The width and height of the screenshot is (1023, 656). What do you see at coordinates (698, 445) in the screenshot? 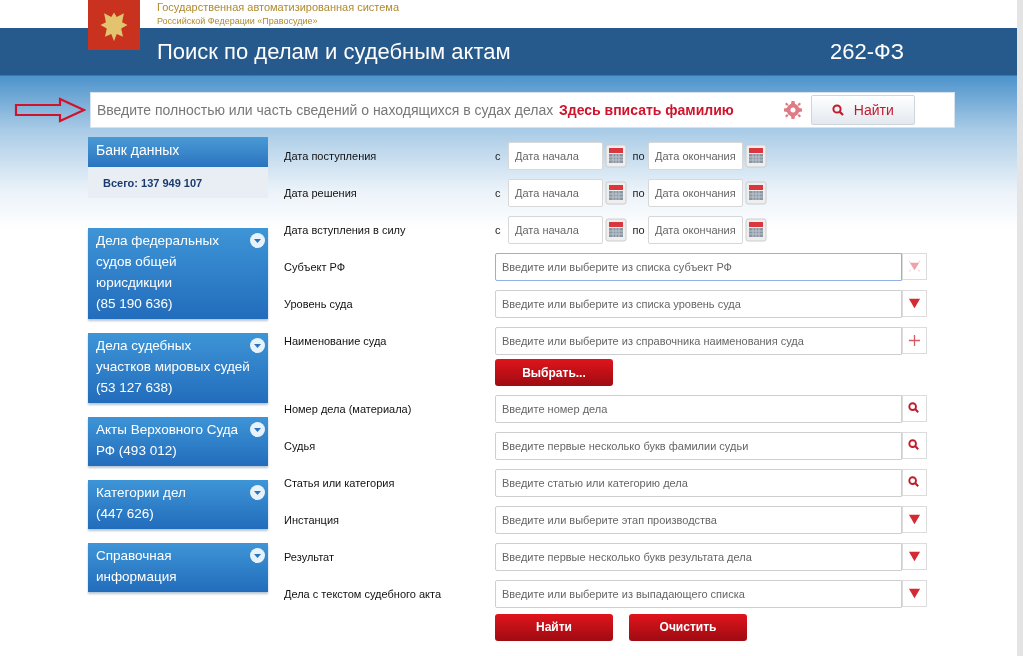
I see `input-field: Введите первые несколько букв фамилии судьи` at bounding box center [698, 445].